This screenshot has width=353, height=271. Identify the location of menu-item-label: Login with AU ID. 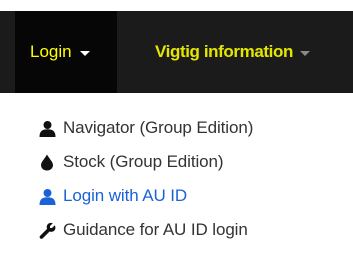
(125, 195).